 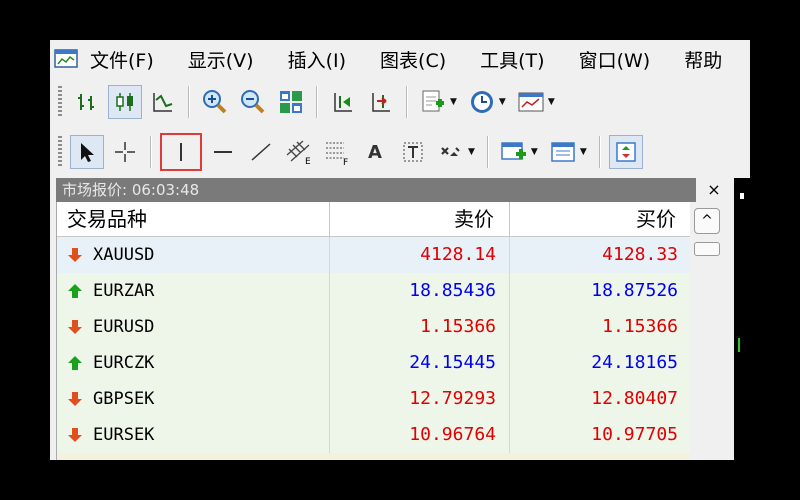 I want to click on symbol-cell: EURCZK, so click(x=124, y=363).